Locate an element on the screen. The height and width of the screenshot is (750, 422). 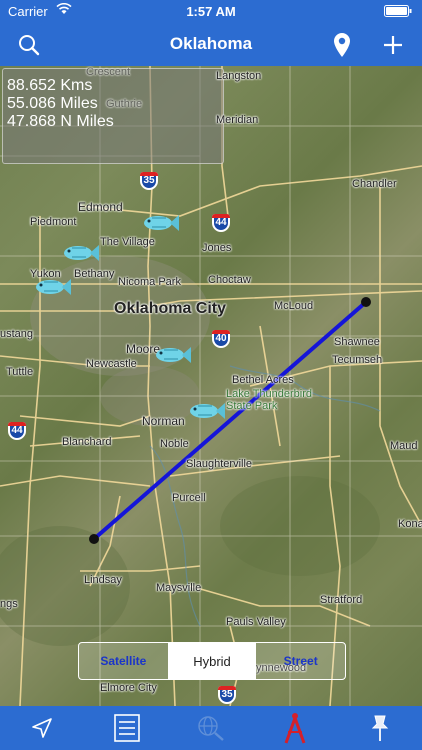
list-button is located at coordinates (126, 728).